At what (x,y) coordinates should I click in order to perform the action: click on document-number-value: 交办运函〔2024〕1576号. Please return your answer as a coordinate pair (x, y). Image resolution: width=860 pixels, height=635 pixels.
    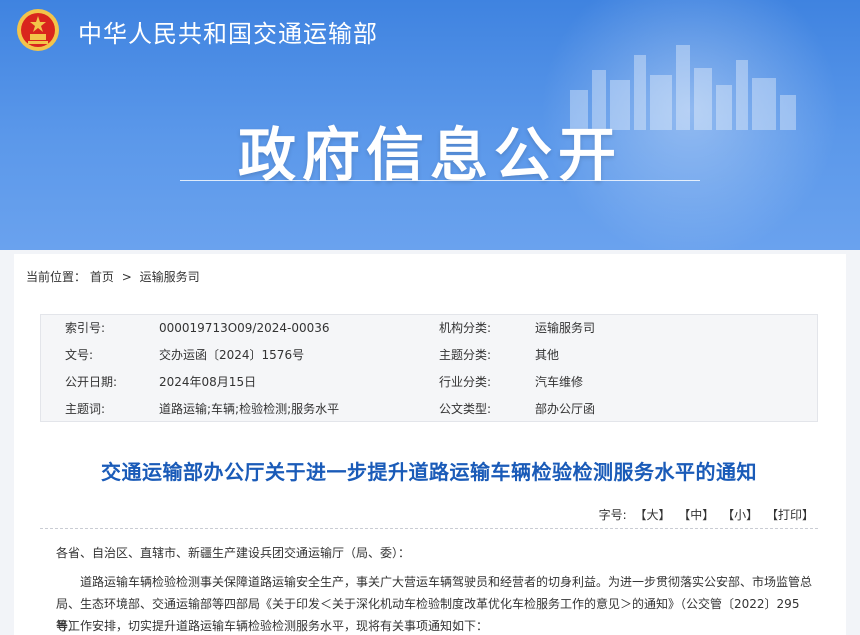
    Looking at the image, I should click on (232, 355).